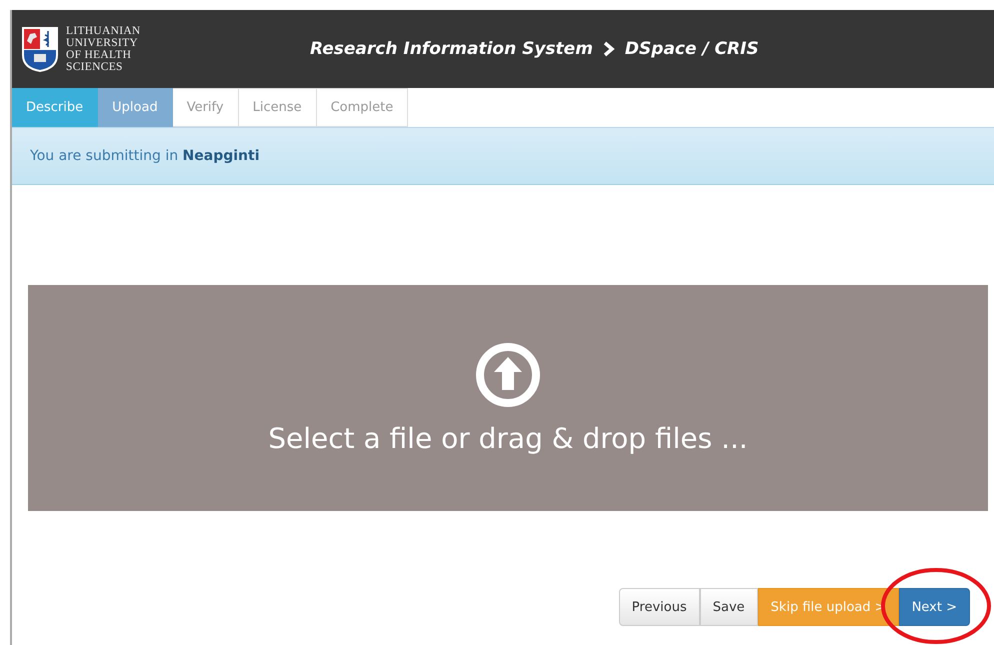  What do you see at coordinates (135, 107) in the screenshot?
I see `step-tab: Upload` at bounding box center [135, 107].